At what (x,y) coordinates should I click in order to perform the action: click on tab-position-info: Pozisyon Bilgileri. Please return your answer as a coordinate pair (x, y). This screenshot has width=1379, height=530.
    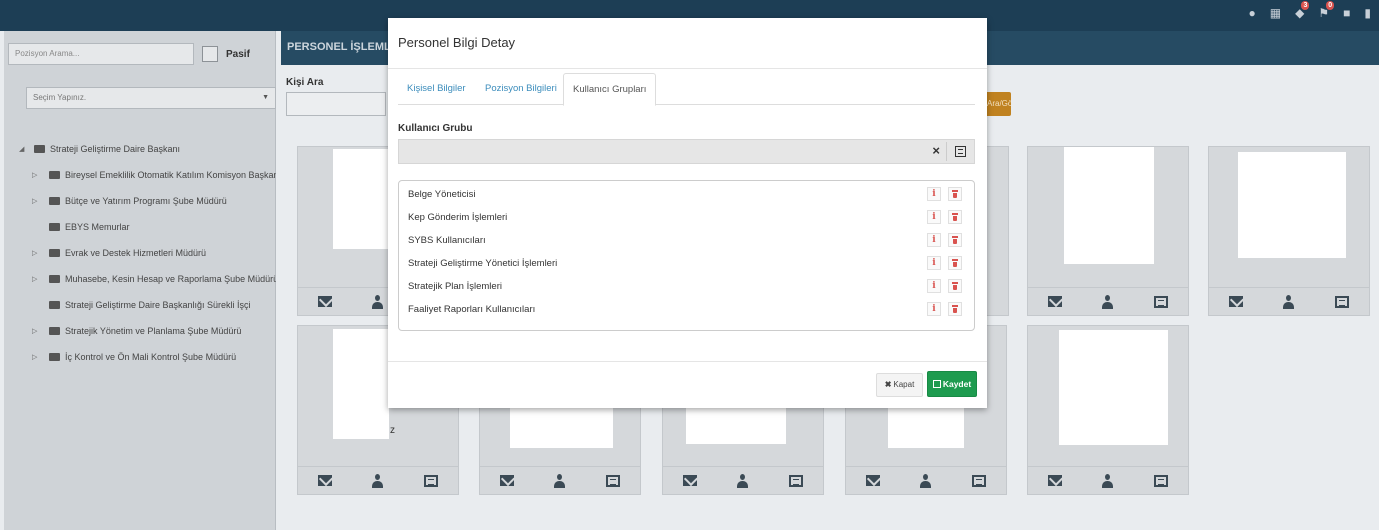
    Looking at the image, I should click on (521, 89).